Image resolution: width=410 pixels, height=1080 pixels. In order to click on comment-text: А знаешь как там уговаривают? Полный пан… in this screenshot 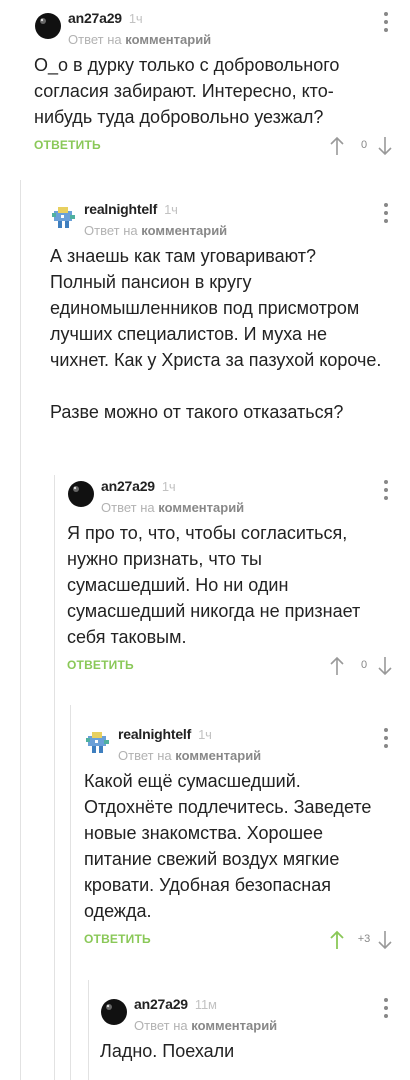, I will do `click(216, 334)`.